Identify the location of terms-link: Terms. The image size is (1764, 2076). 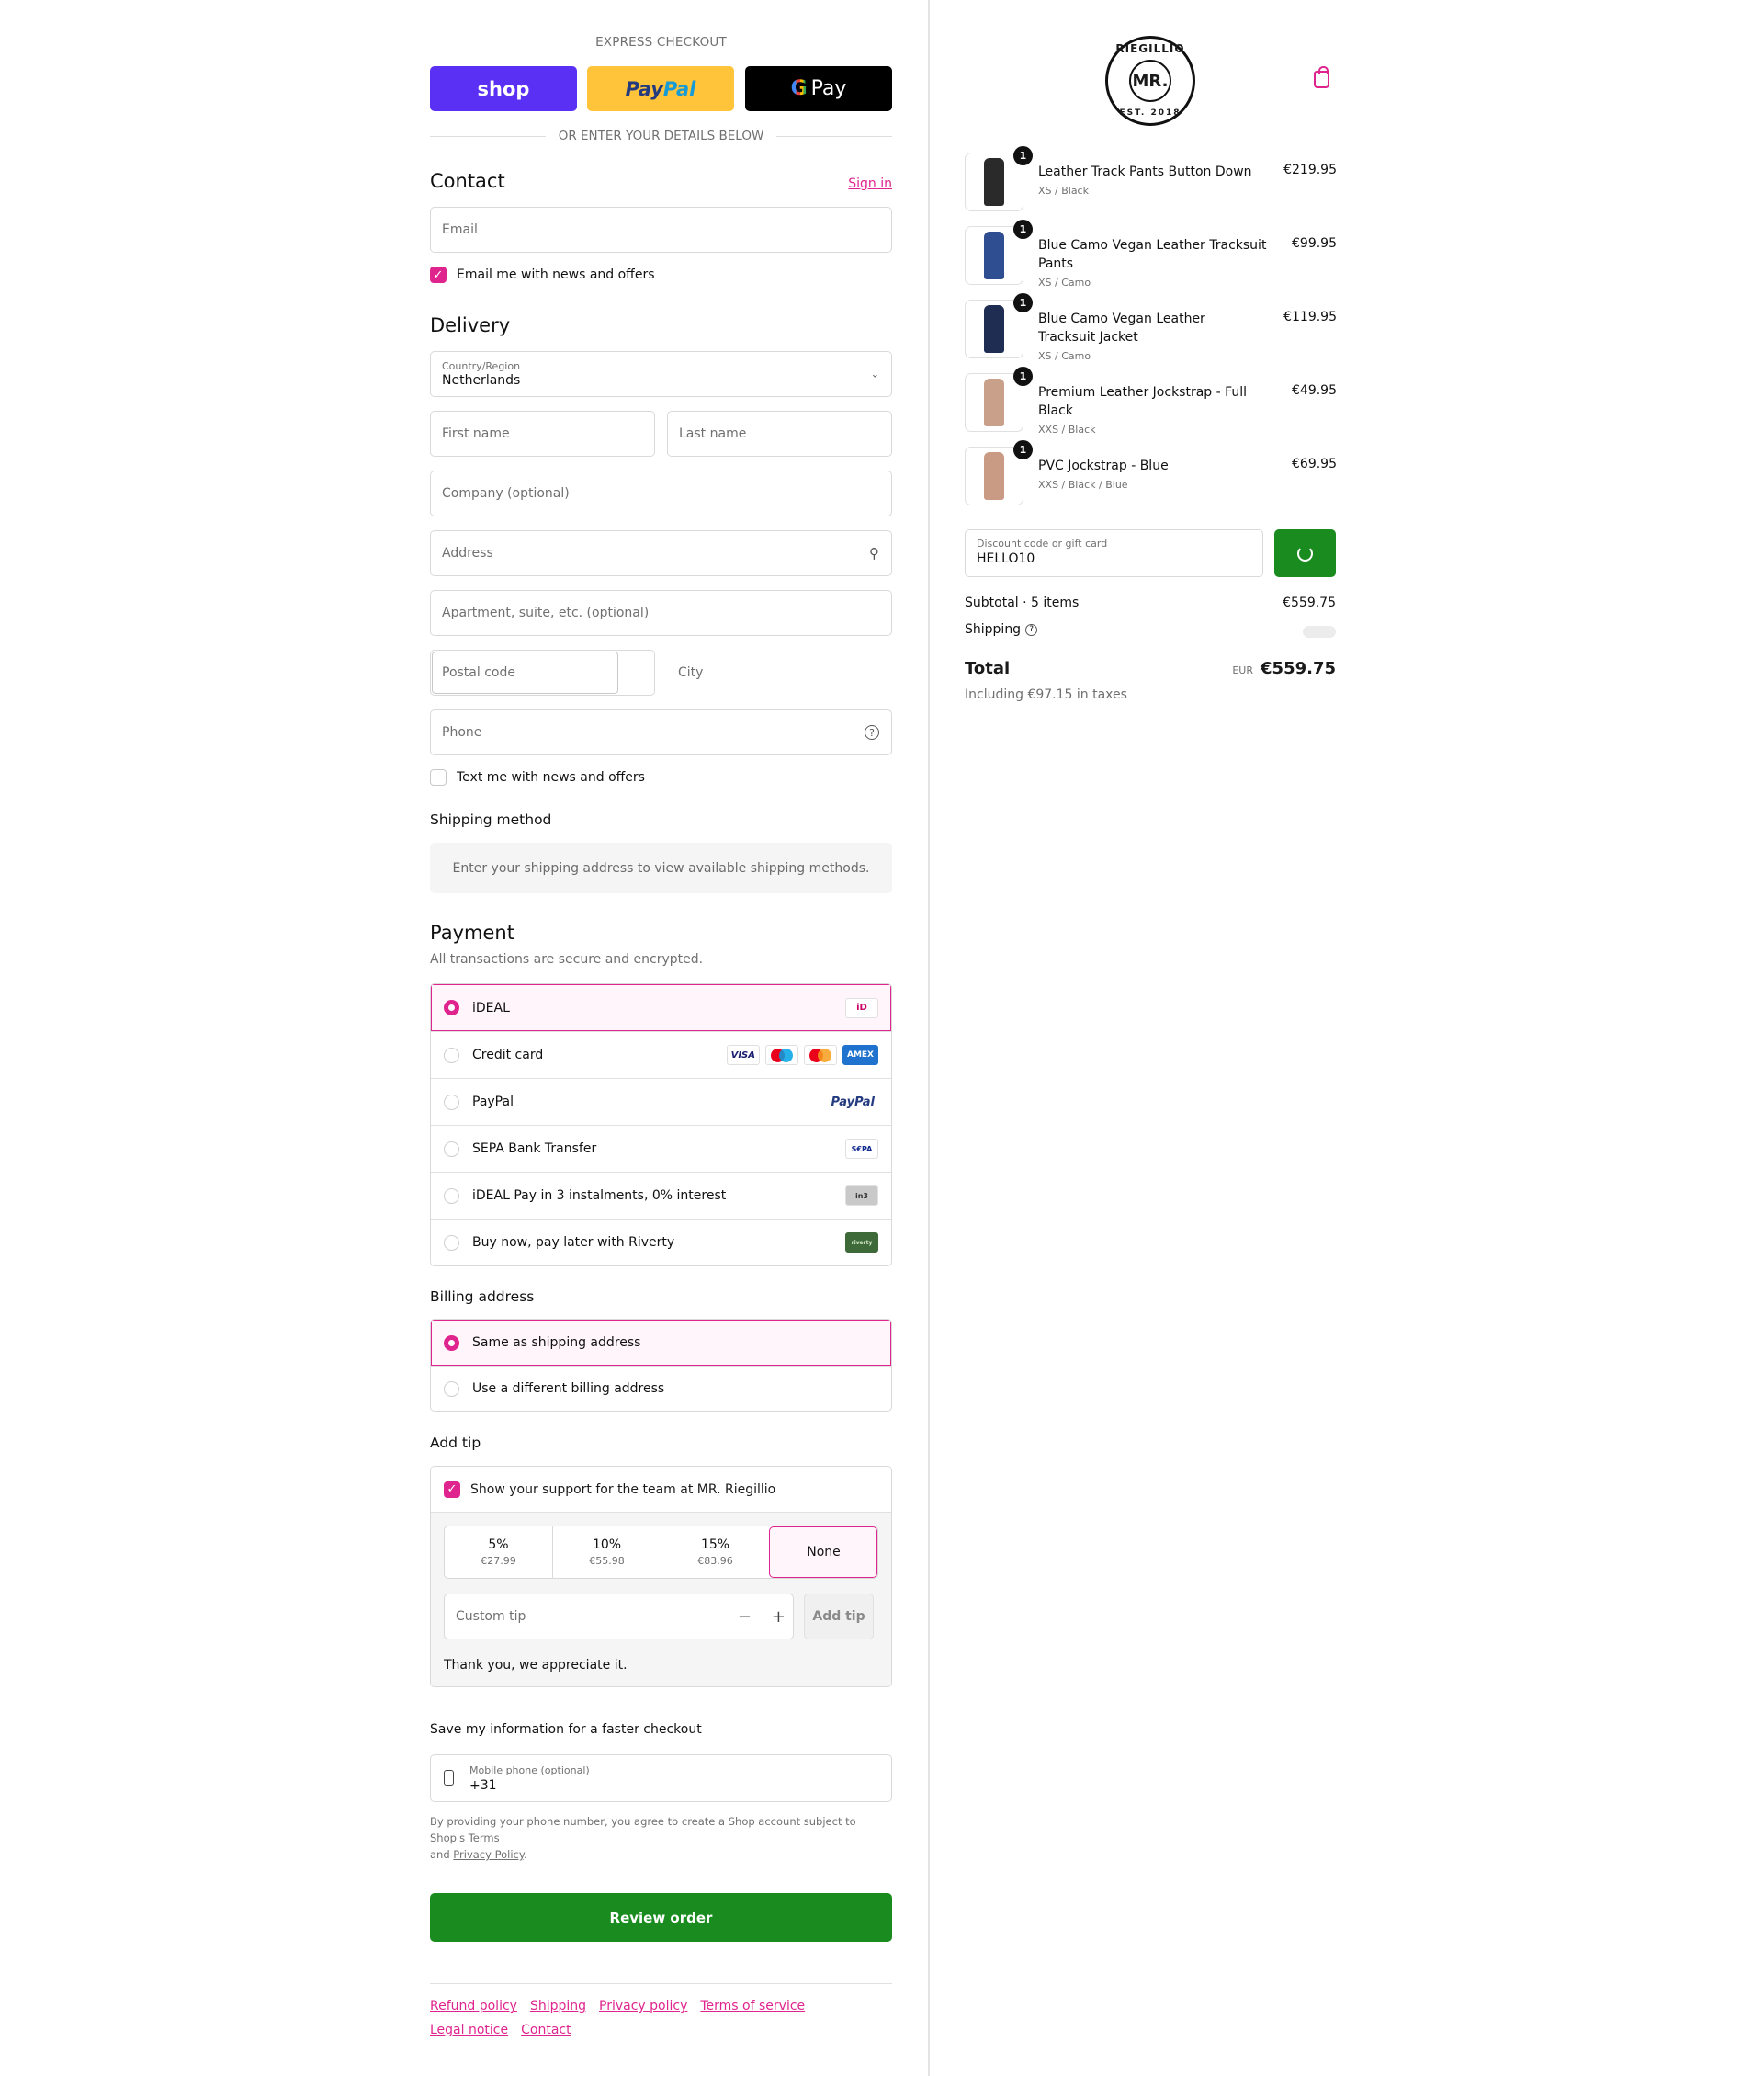
(484, 1838).